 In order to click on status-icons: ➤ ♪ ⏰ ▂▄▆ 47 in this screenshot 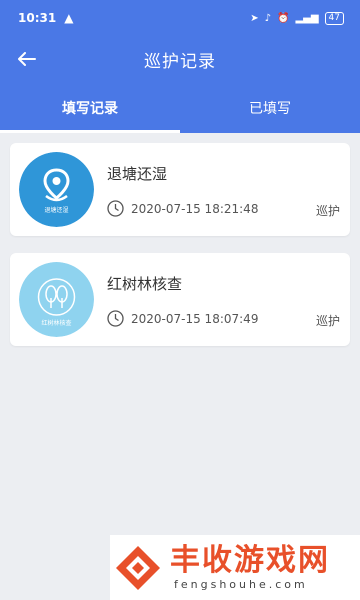, I will do `click(297, 18)`.